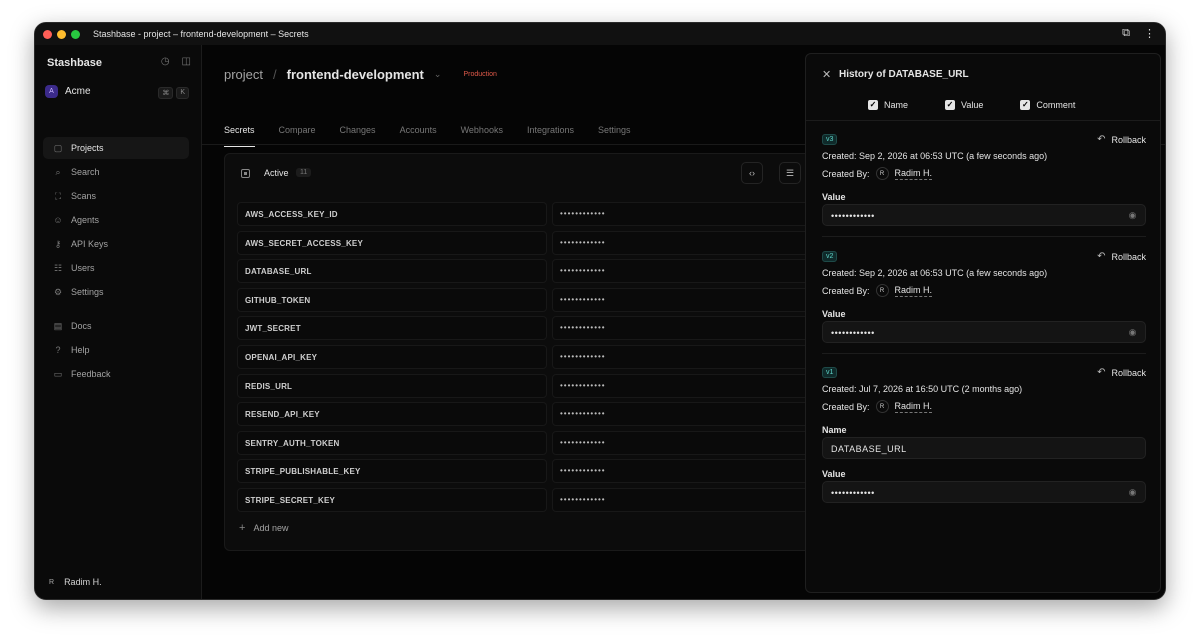 This screenshot has height=644, width=1200. I want to click on users-icon: ☷, so click(58, 267).